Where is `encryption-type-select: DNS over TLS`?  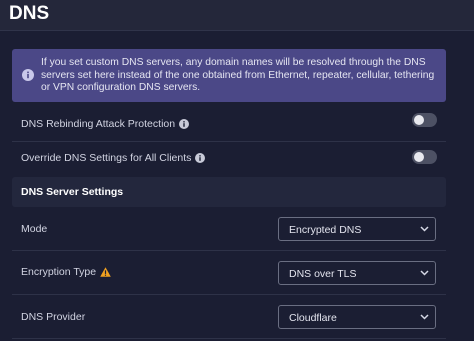 encryption-type-select: DNS over TLS is located at coordinates (357, 273).